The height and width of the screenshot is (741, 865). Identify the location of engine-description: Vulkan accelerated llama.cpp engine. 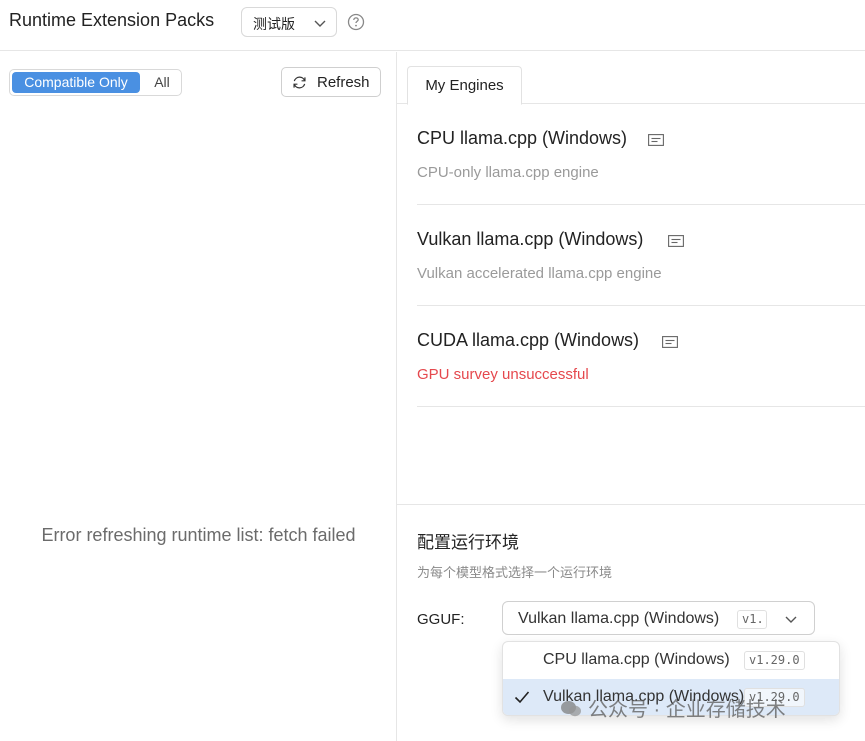
(539, 273).